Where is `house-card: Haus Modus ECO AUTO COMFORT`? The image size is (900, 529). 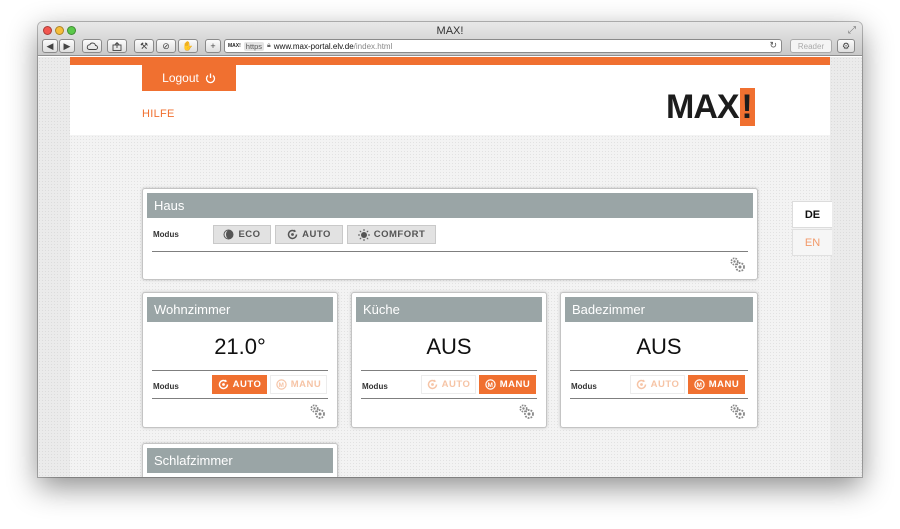
house-card: Haus Modus ECO AUTO COMFORT is located at coordinates (450, 234).